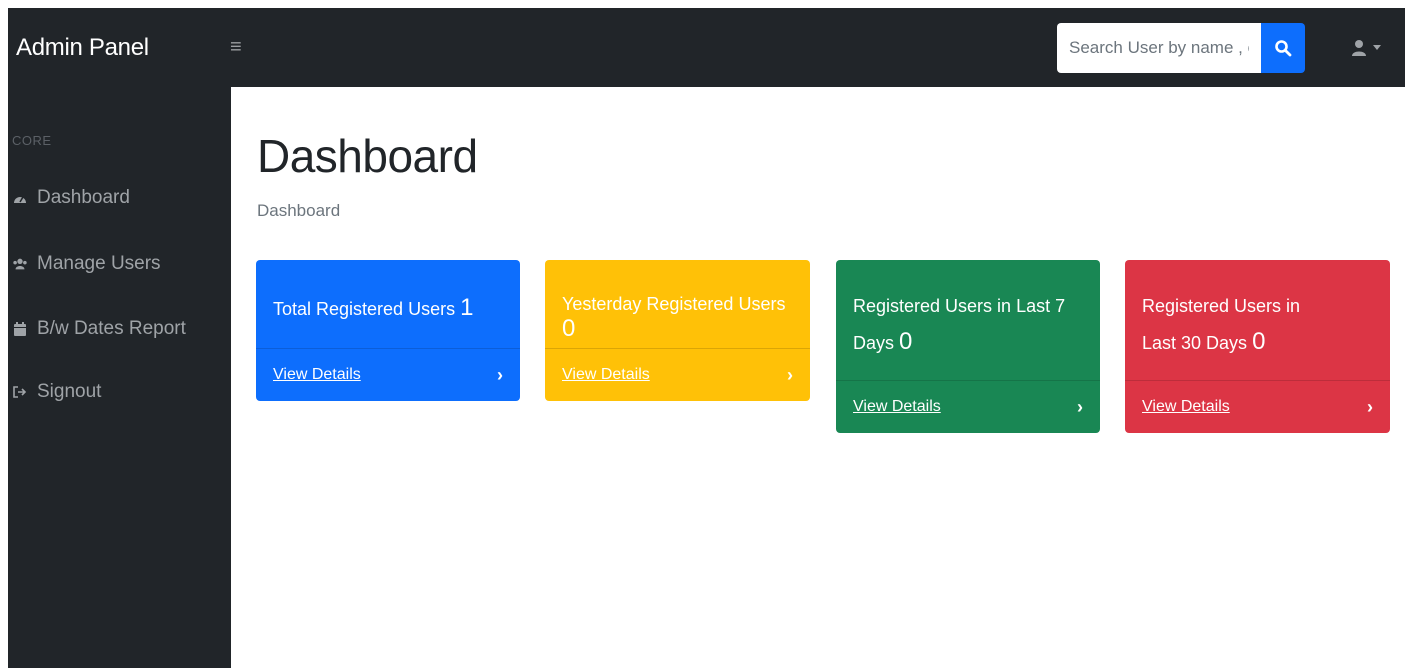 The image size is (1405, 668). I want to click on signout-icon, so click(20, 392).